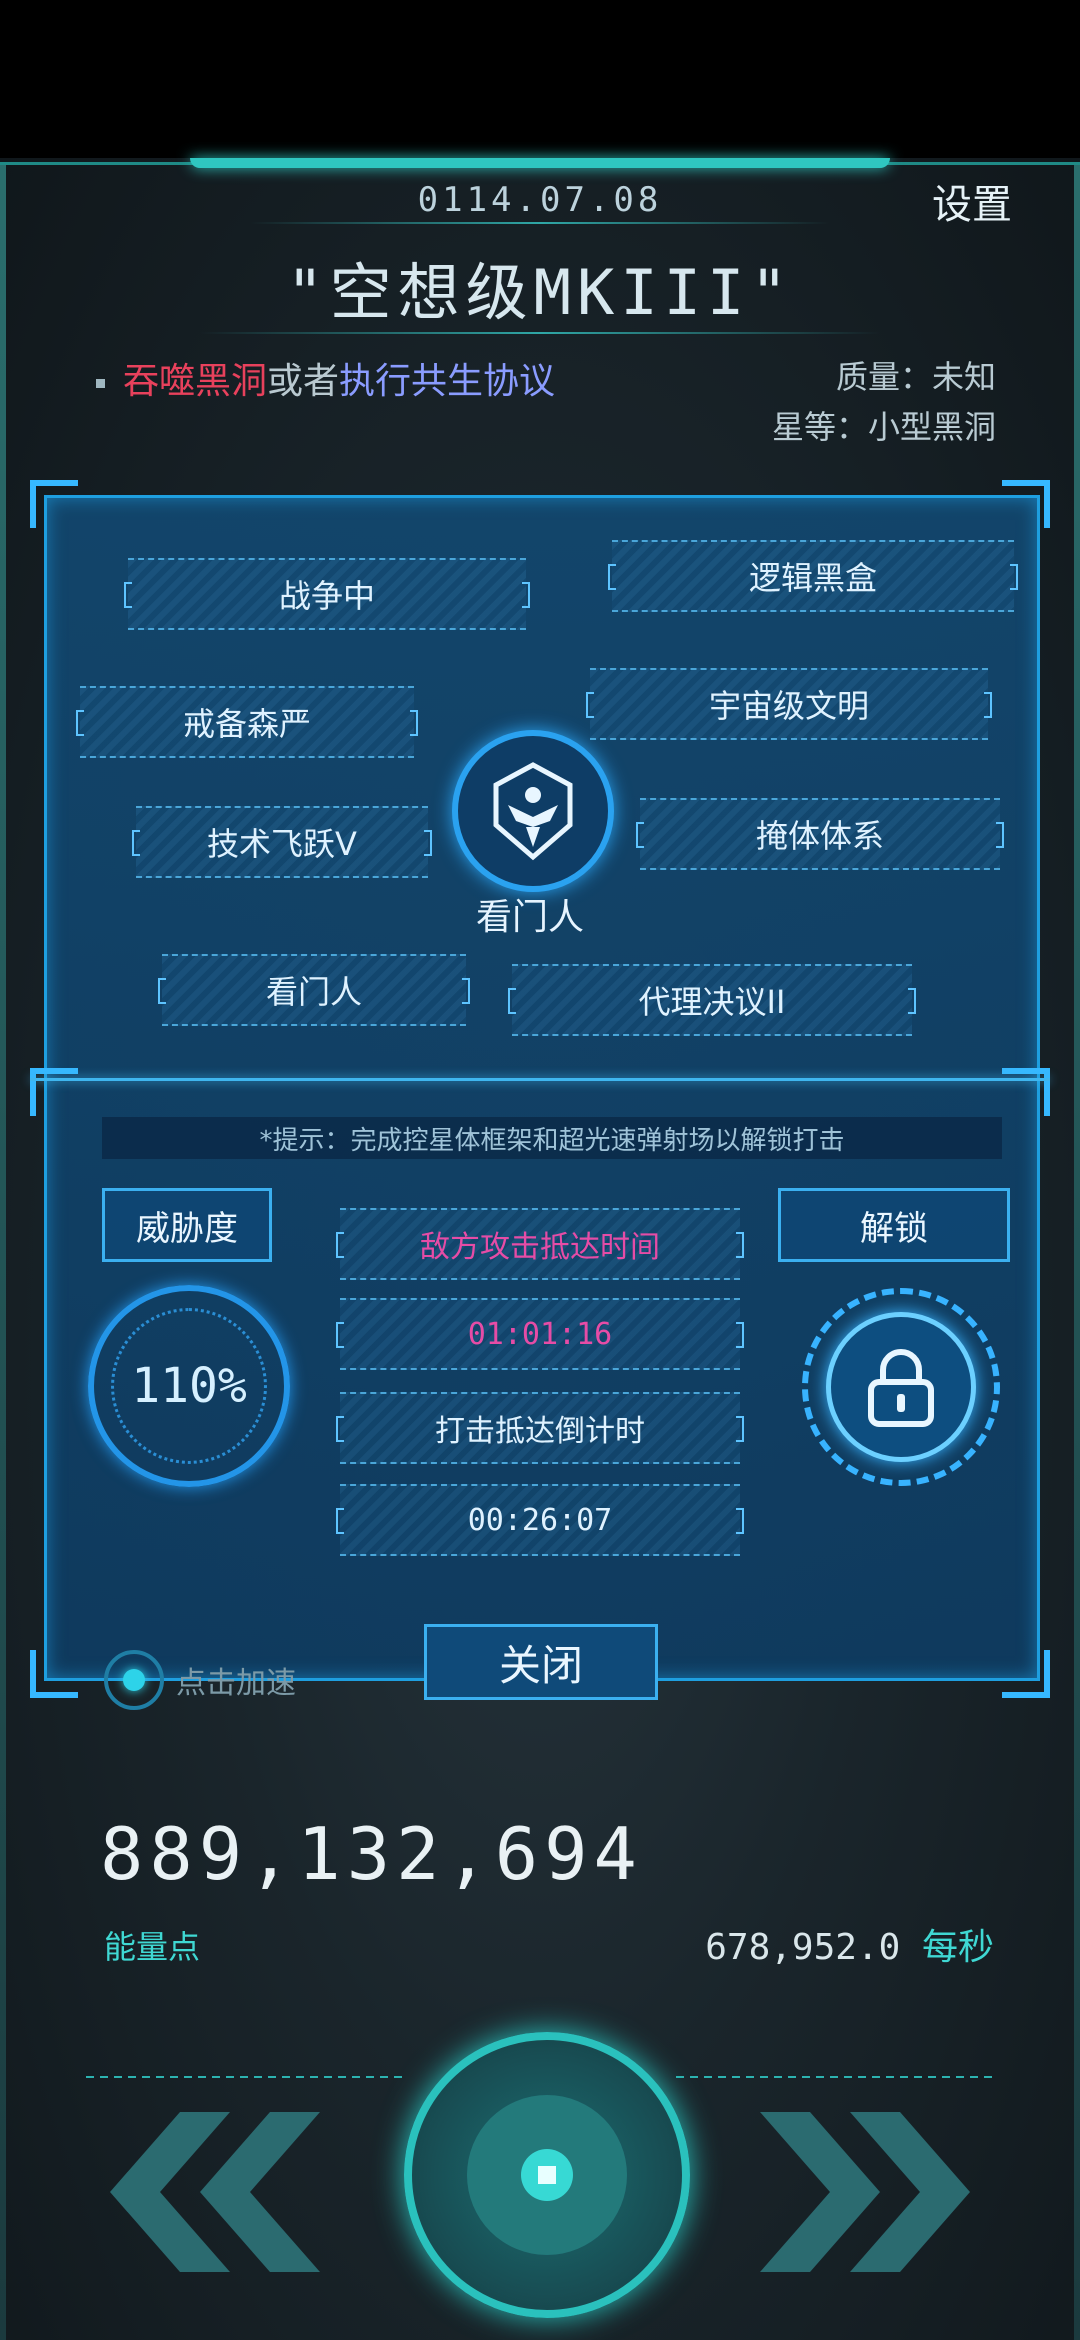 Image resolution: width=1080 pixels, height=2340 pixels. I want to click on accelerate-button: 点击加速, so click(200, 1680).